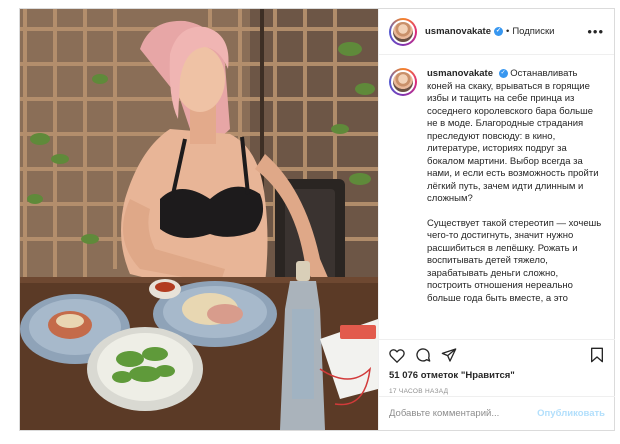  Describe the element at coordinates (397, 355) in the screenshot. I see `heart-icon` at that location.